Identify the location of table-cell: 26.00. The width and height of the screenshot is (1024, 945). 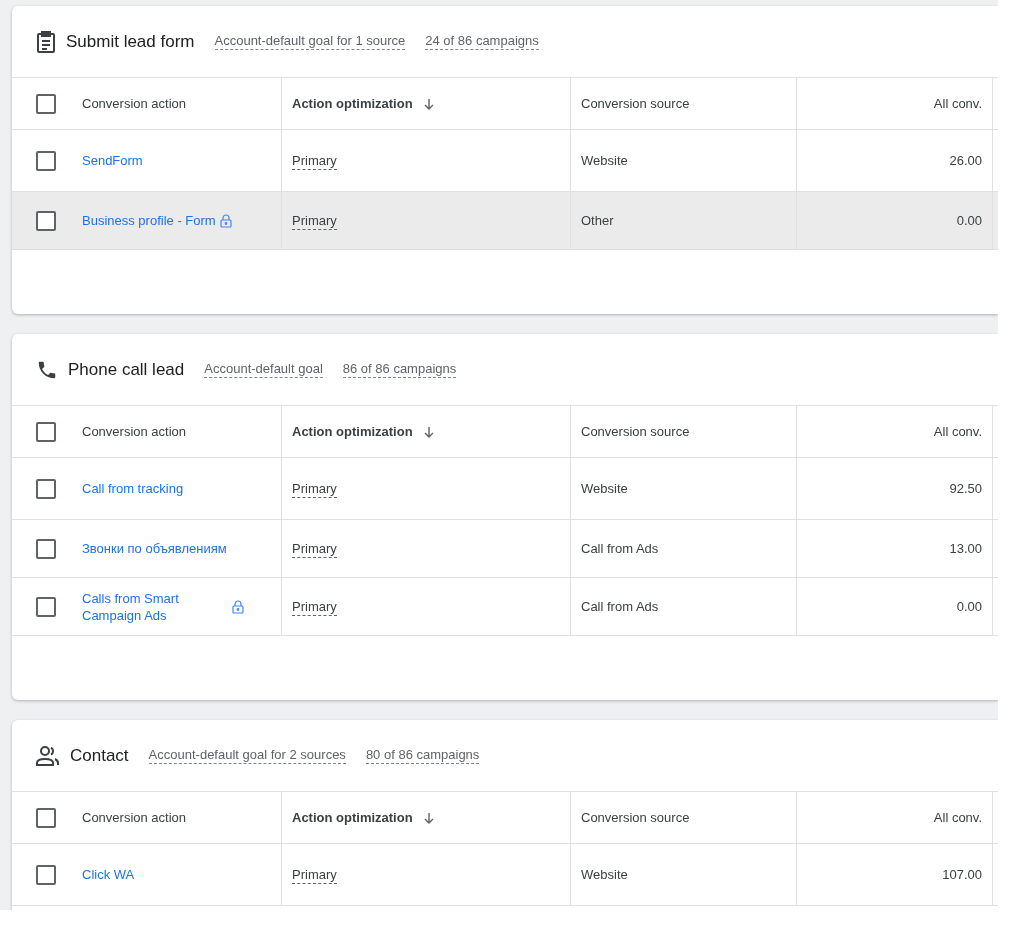
(965, 160).